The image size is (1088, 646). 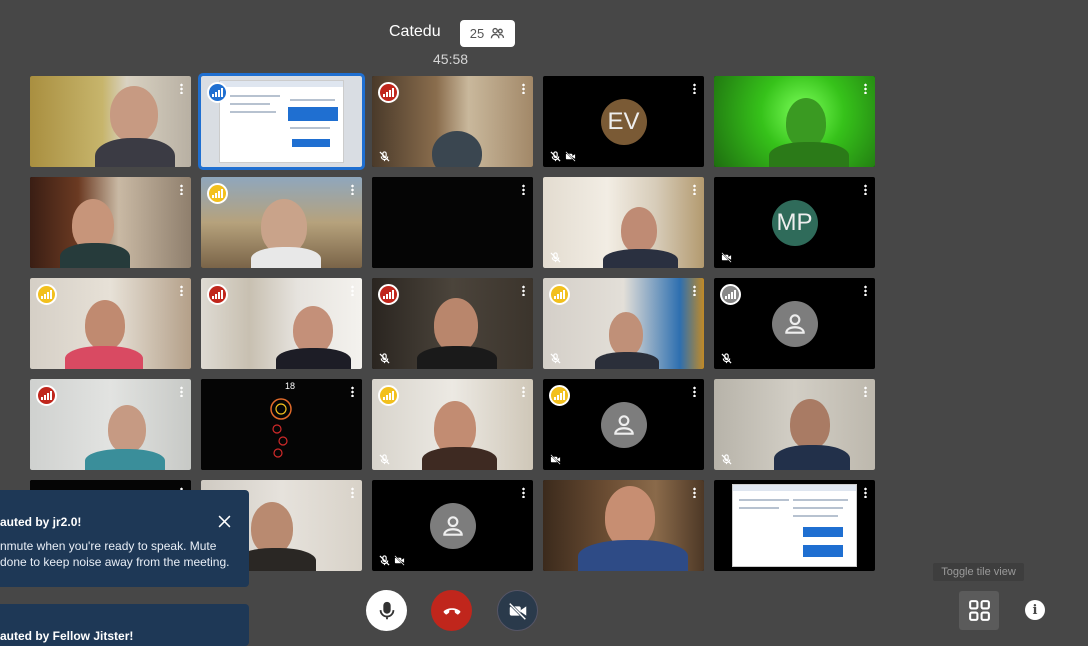 I want to click on camera-button, so click(x=517, y=610).